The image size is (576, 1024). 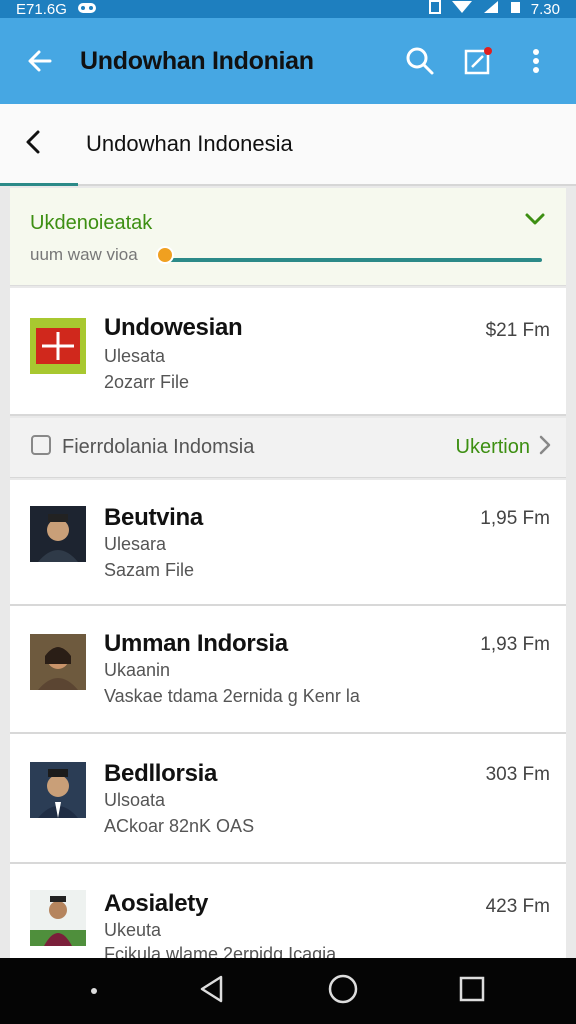 What do you see at coordinates (352, 260) in the screenshot?
I see `range-slider-track` at bounding box center [352, 260].